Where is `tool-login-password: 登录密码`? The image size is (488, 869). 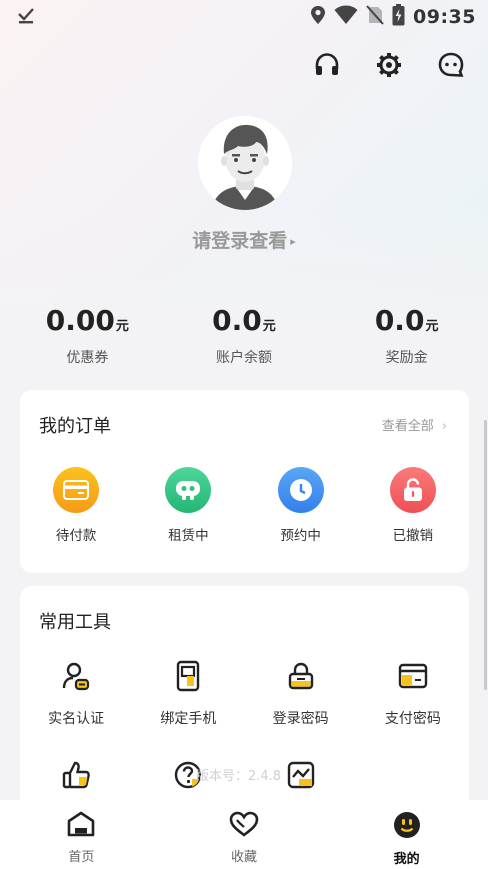 tool-login-password: 登录密码 is located at coordinates (301, 693).